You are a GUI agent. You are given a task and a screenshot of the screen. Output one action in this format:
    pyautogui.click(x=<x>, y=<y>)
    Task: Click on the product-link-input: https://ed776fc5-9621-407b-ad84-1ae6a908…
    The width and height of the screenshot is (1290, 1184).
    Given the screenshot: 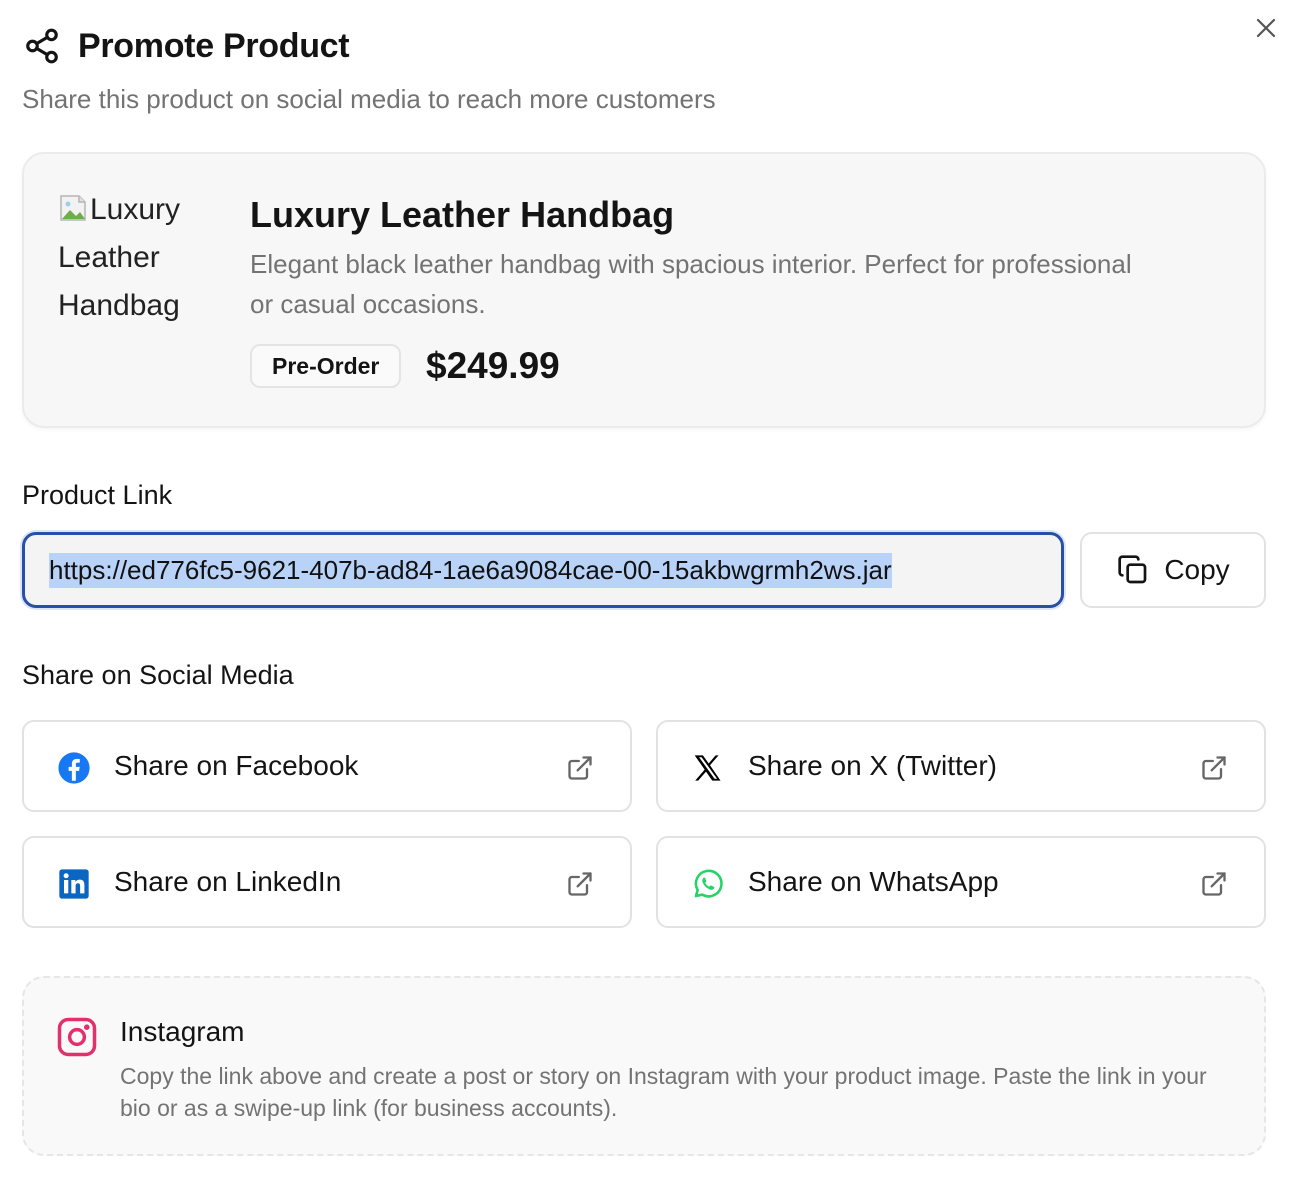 What is the action you would take?
    pyautogui.click(x=543, y=570)
    